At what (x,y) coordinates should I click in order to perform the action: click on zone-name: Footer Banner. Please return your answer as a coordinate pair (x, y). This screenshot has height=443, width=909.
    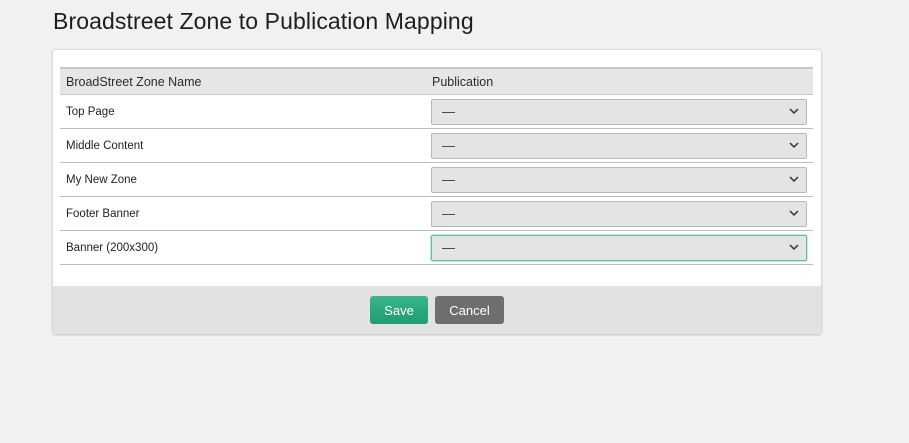
    Looking at the image, I should click on (103, 213).